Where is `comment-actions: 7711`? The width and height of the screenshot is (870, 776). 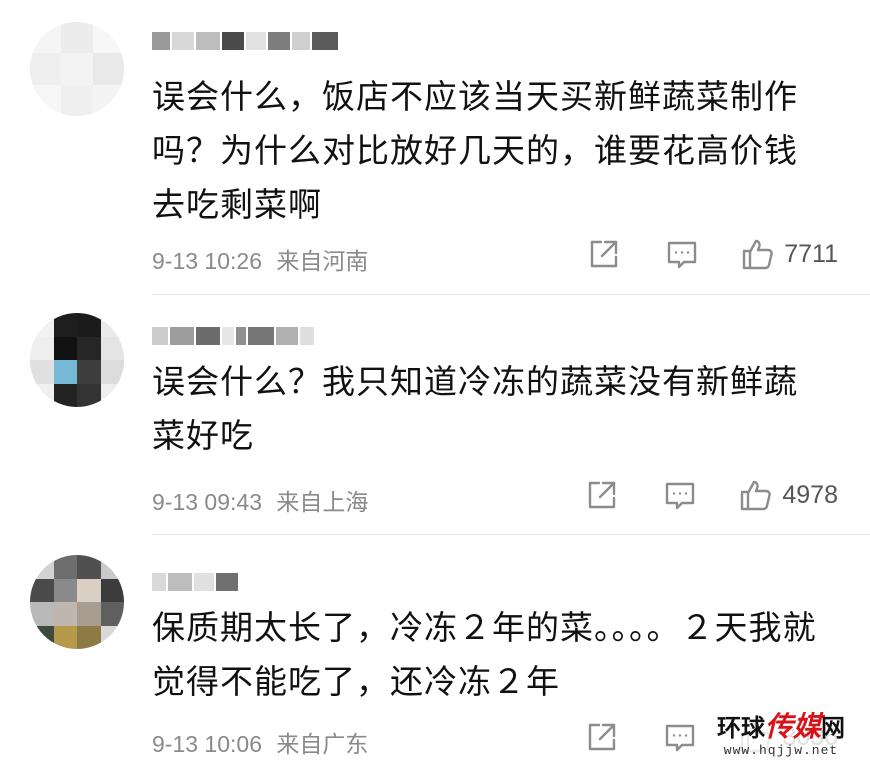 comment-actions: 7711 is located at coordinates (712, 254).